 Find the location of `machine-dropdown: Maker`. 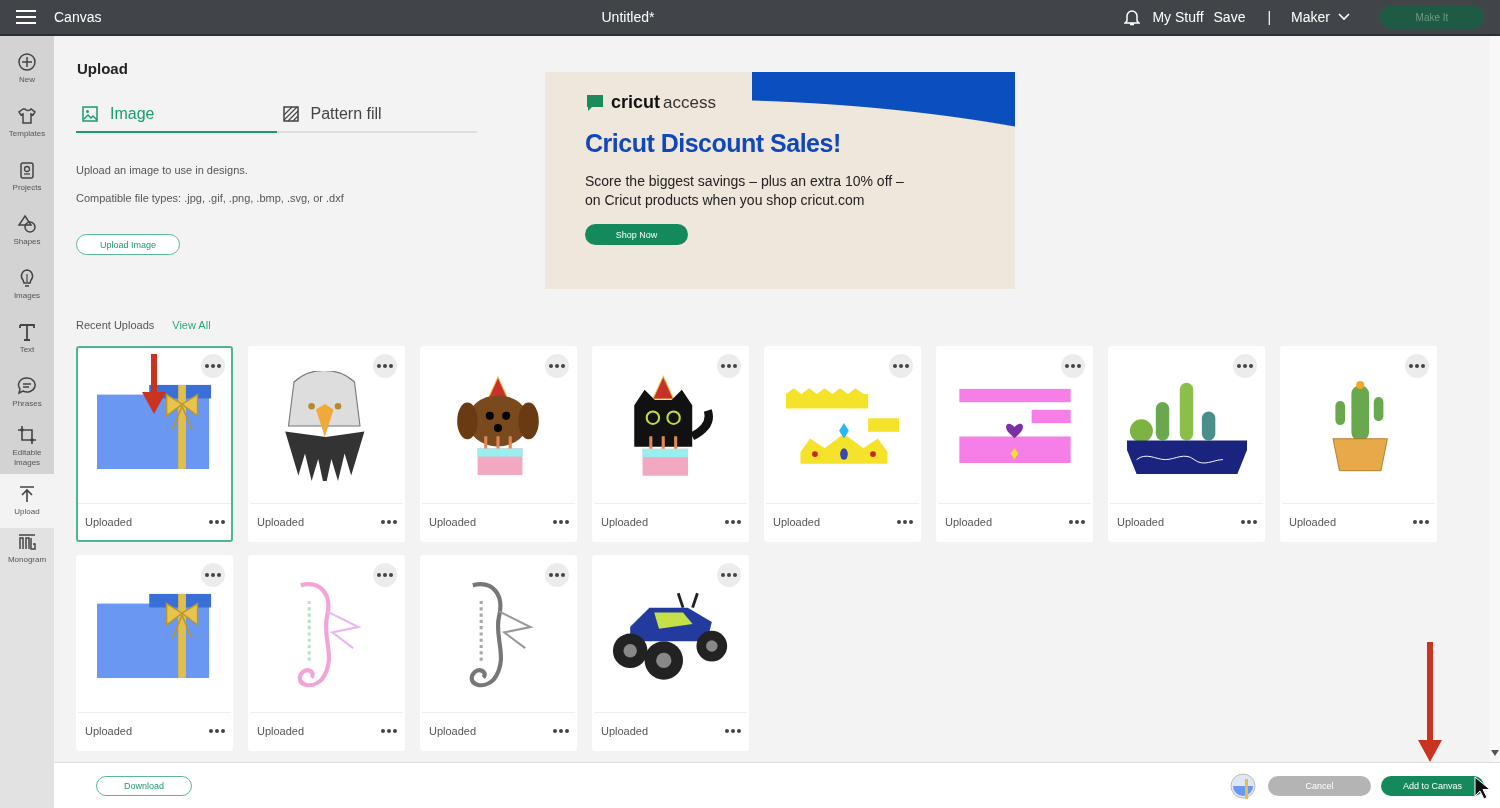

machine-dropdown: Maker is located at coordinates (1320, 17).